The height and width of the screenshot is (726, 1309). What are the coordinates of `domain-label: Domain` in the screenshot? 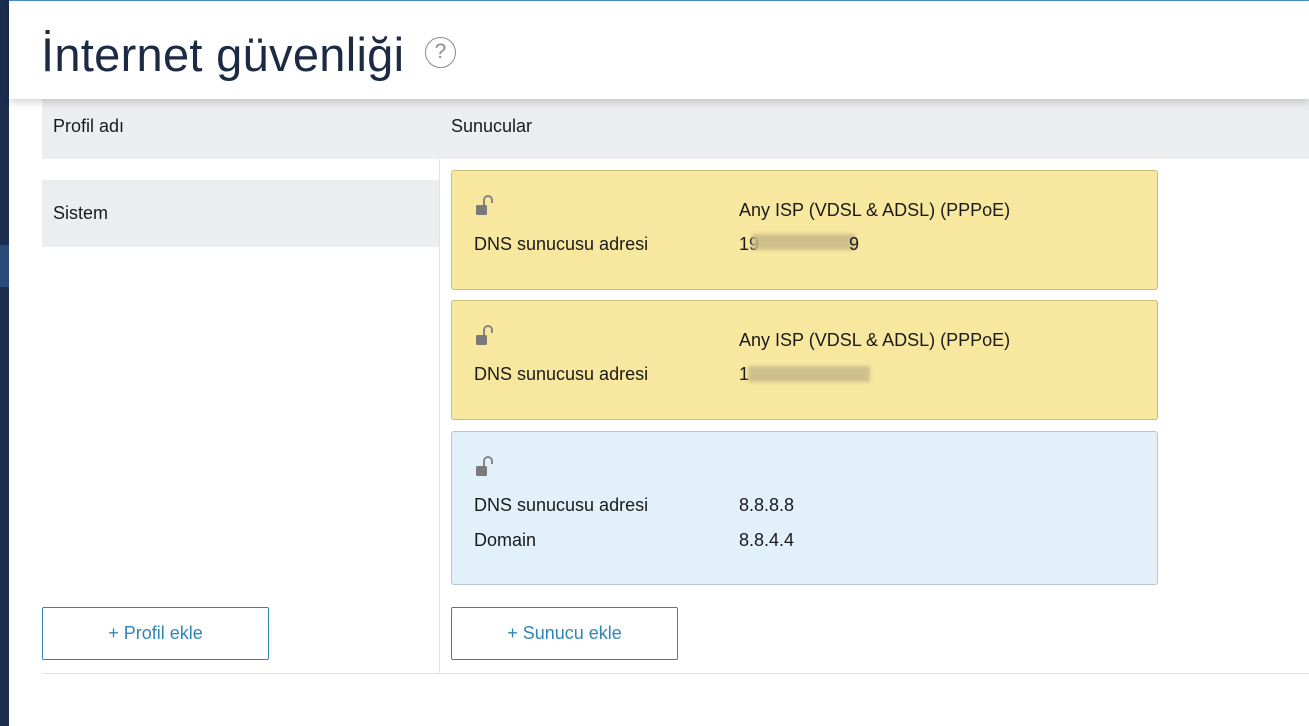 It's located at (505, 540).